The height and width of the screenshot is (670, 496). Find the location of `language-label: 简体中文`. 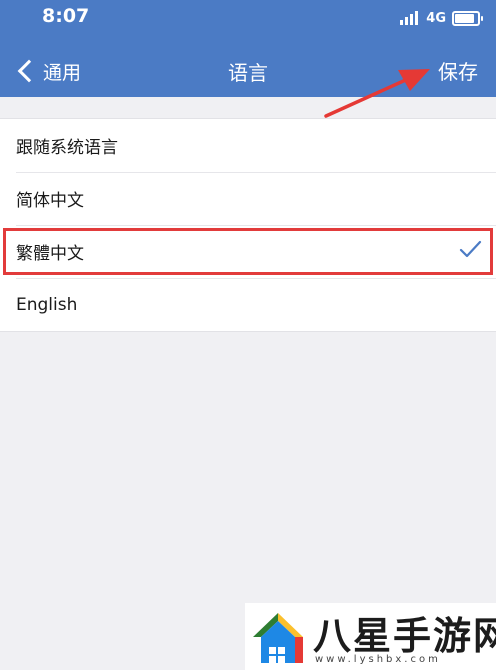

language-label: 简体中文 is located at coordinates (50, 201).